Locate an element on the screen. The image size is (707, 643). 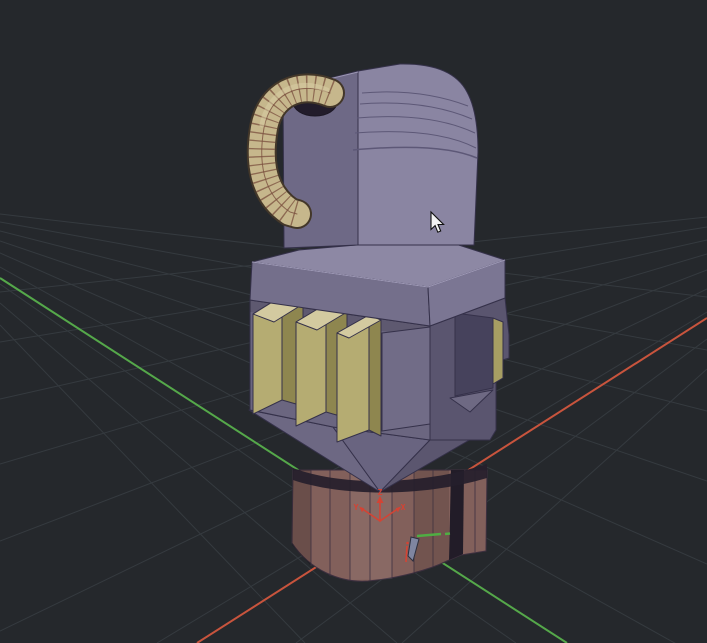
gizmo-label-x: X is located at coordinates (403, 507).